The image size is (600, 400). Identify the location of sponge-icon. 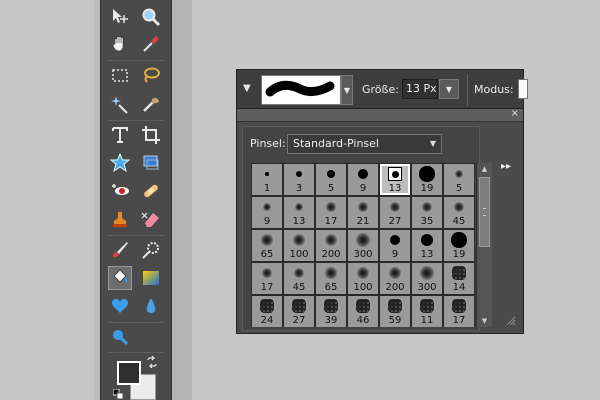
(120, 337).